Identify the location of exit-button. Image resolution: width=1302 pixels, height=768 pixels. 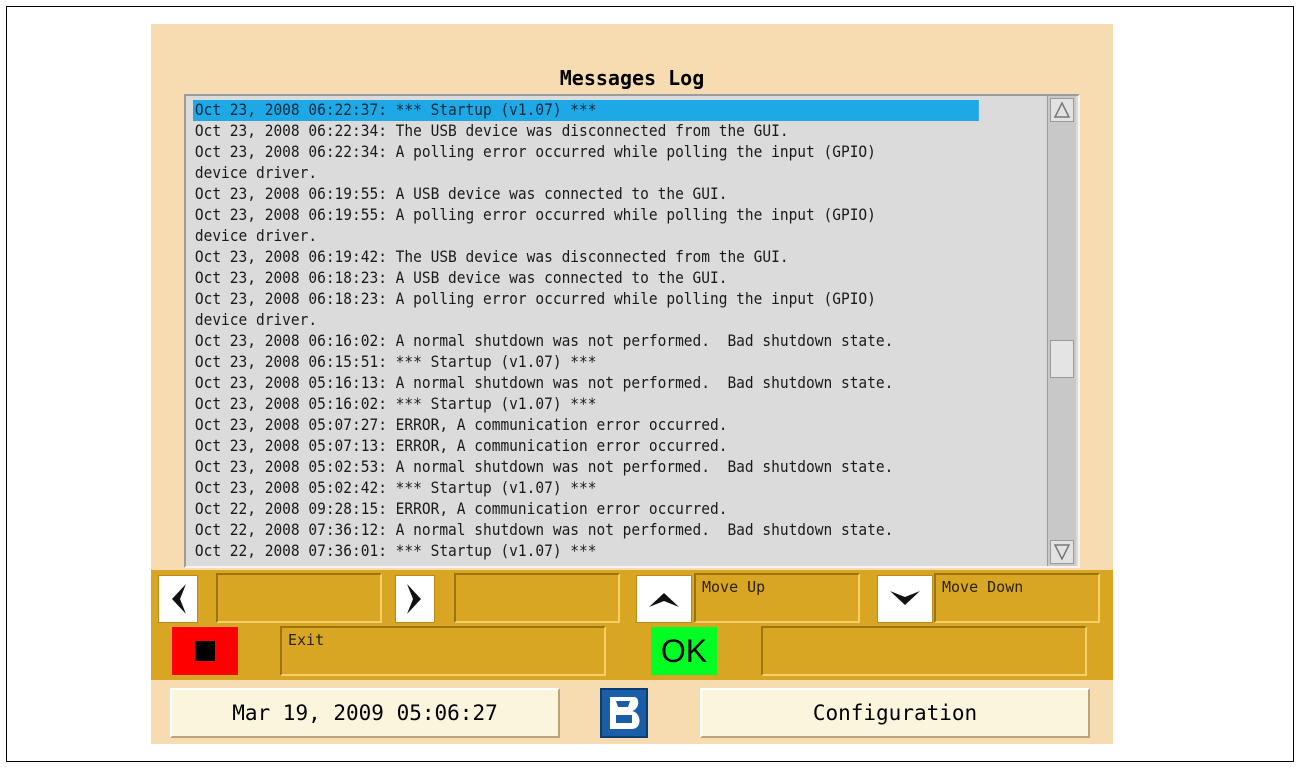
(205, 651).